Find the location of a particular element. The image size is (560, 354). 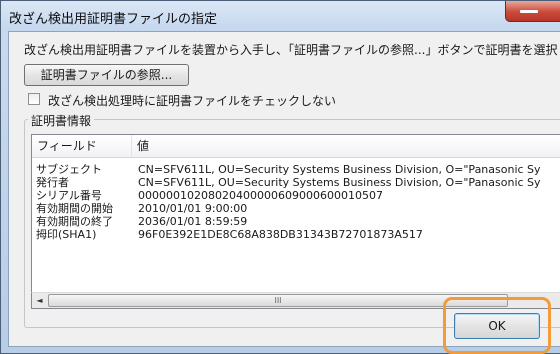

column-header-field: フィールド is located at coordinates (82, 146).